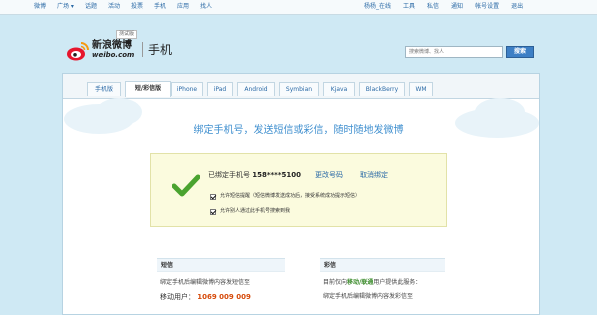  Describe the element at coordinates (397, 282) in the screenshot. I see `mms-desc-suffix: 用户提供此服务：` at that location.